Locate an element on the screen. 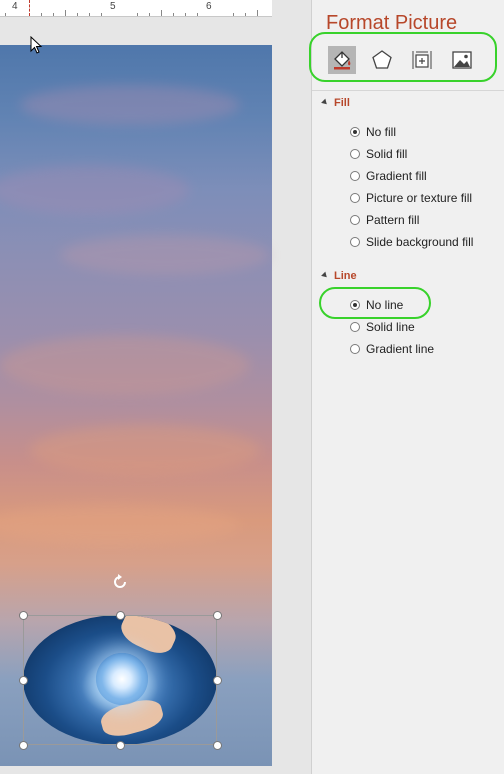 Image resolution: width=504 pixels, height=774 pixels. selected-picture is located at coordinates (120, 680).